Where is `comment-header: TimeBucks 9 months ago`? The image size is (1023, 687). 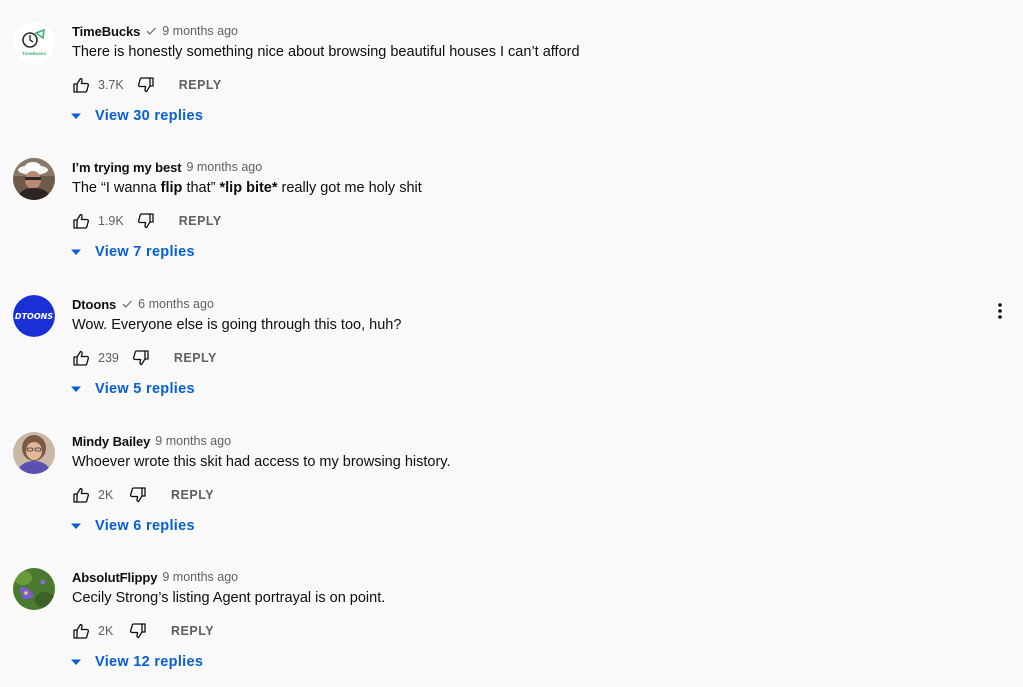 comment-header: TimeBucks 9 months ago is located at coordinates (155, 31).